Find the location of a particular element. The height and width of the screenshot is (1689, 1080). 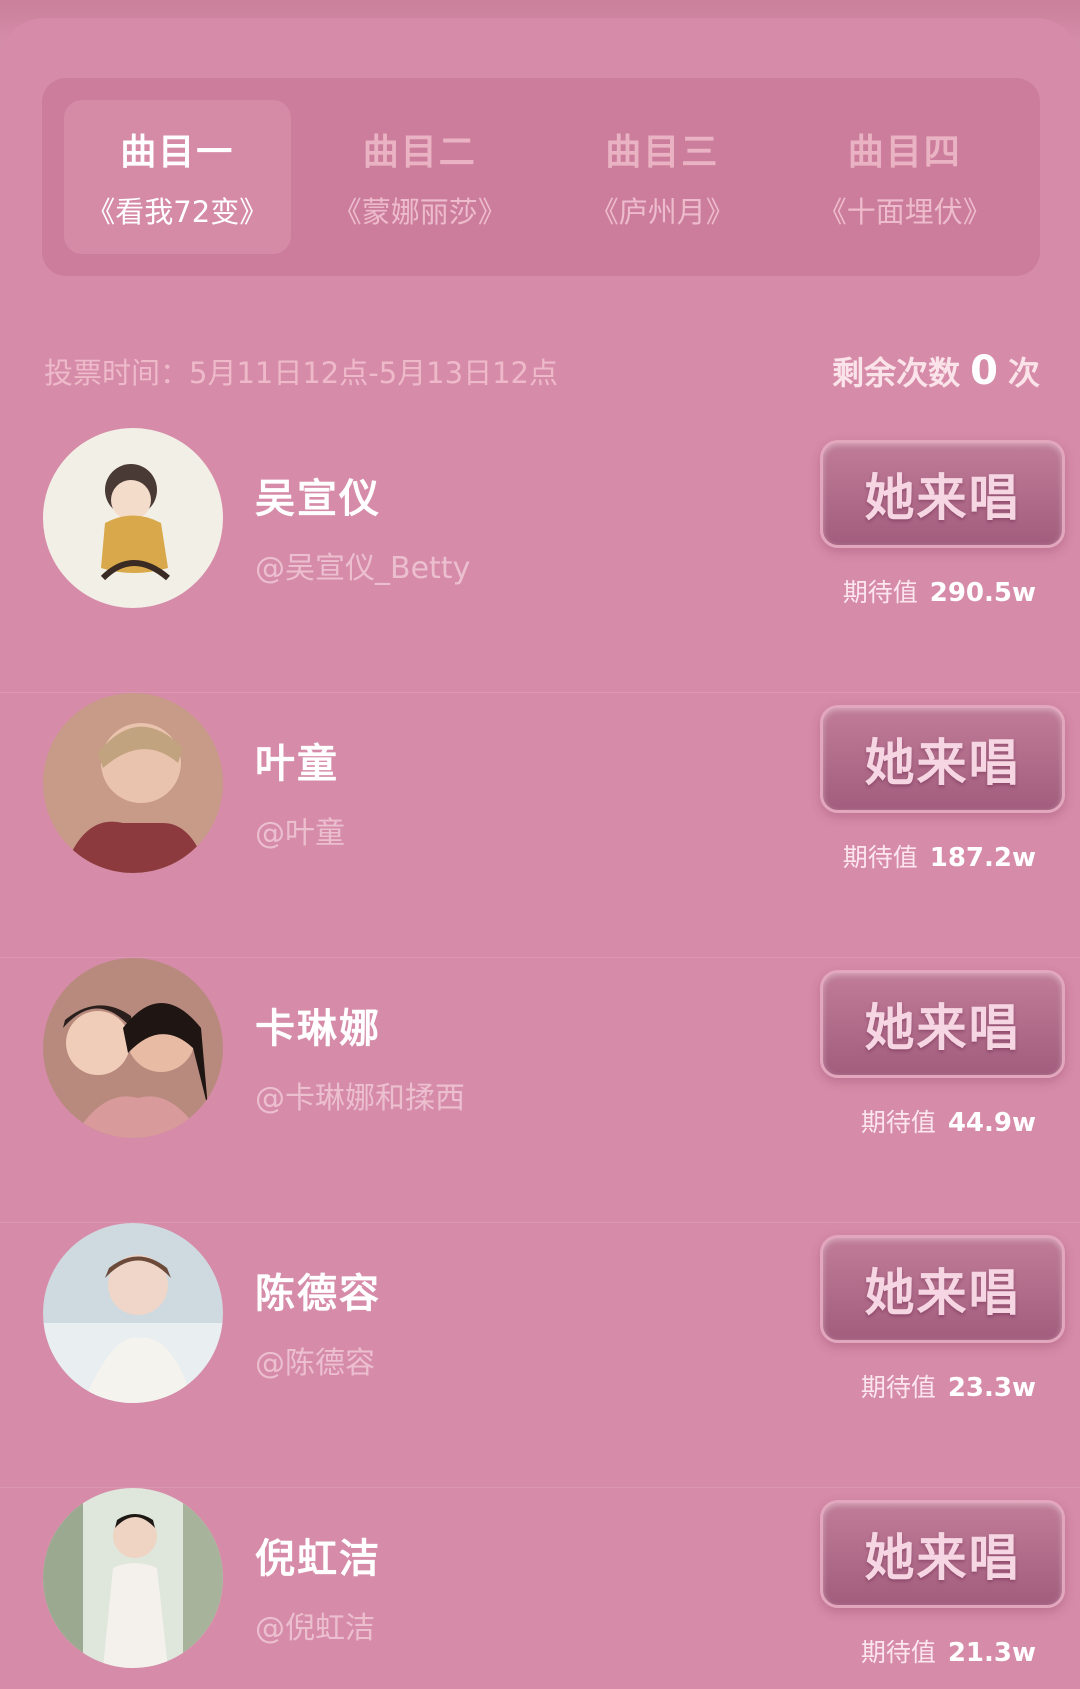

vote-time: 投票时间：5月11日12点-5月13日12点 is located at coordinates (301, 373).